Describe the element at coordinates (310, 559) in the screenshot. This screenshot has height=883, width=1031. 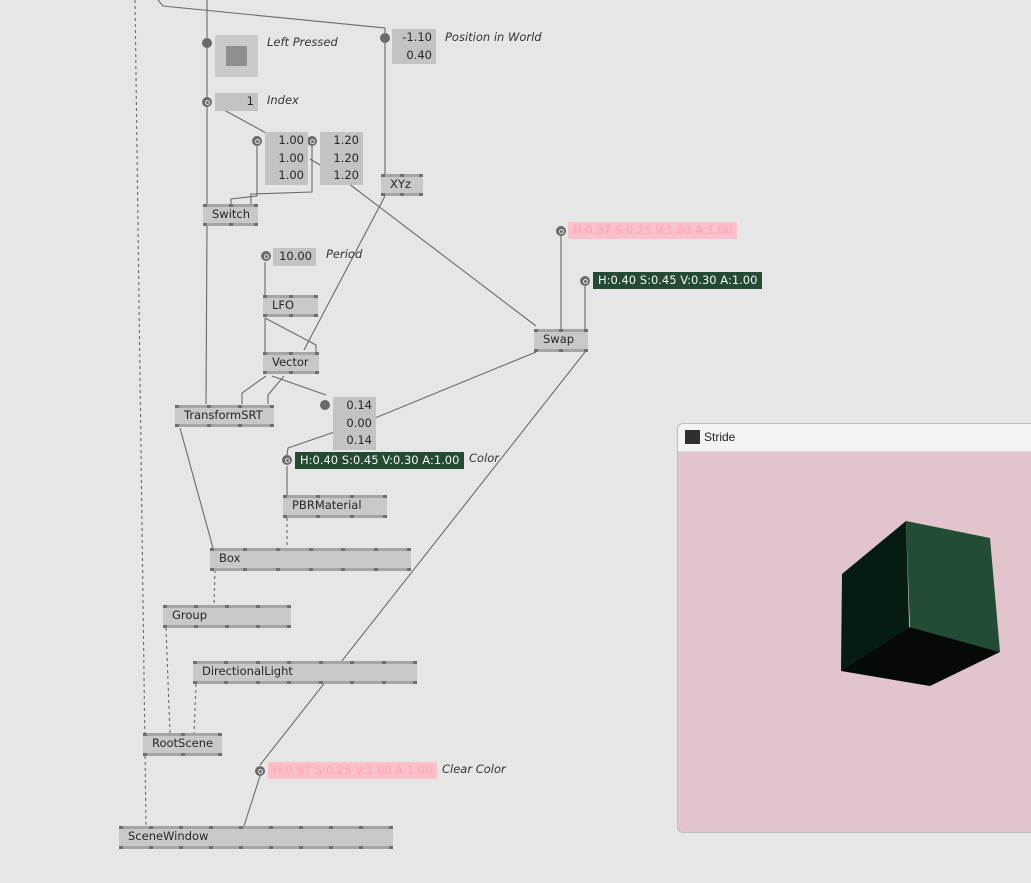
I see `box-node: Box` at that location.